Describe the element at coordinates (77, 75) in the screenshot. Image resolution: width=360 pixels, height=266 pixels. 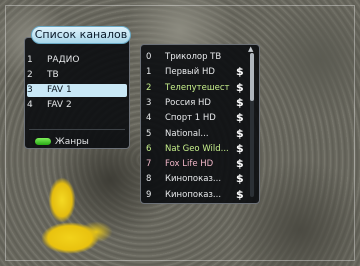
I see `channel-group-item: 2 ТВ` at that location.